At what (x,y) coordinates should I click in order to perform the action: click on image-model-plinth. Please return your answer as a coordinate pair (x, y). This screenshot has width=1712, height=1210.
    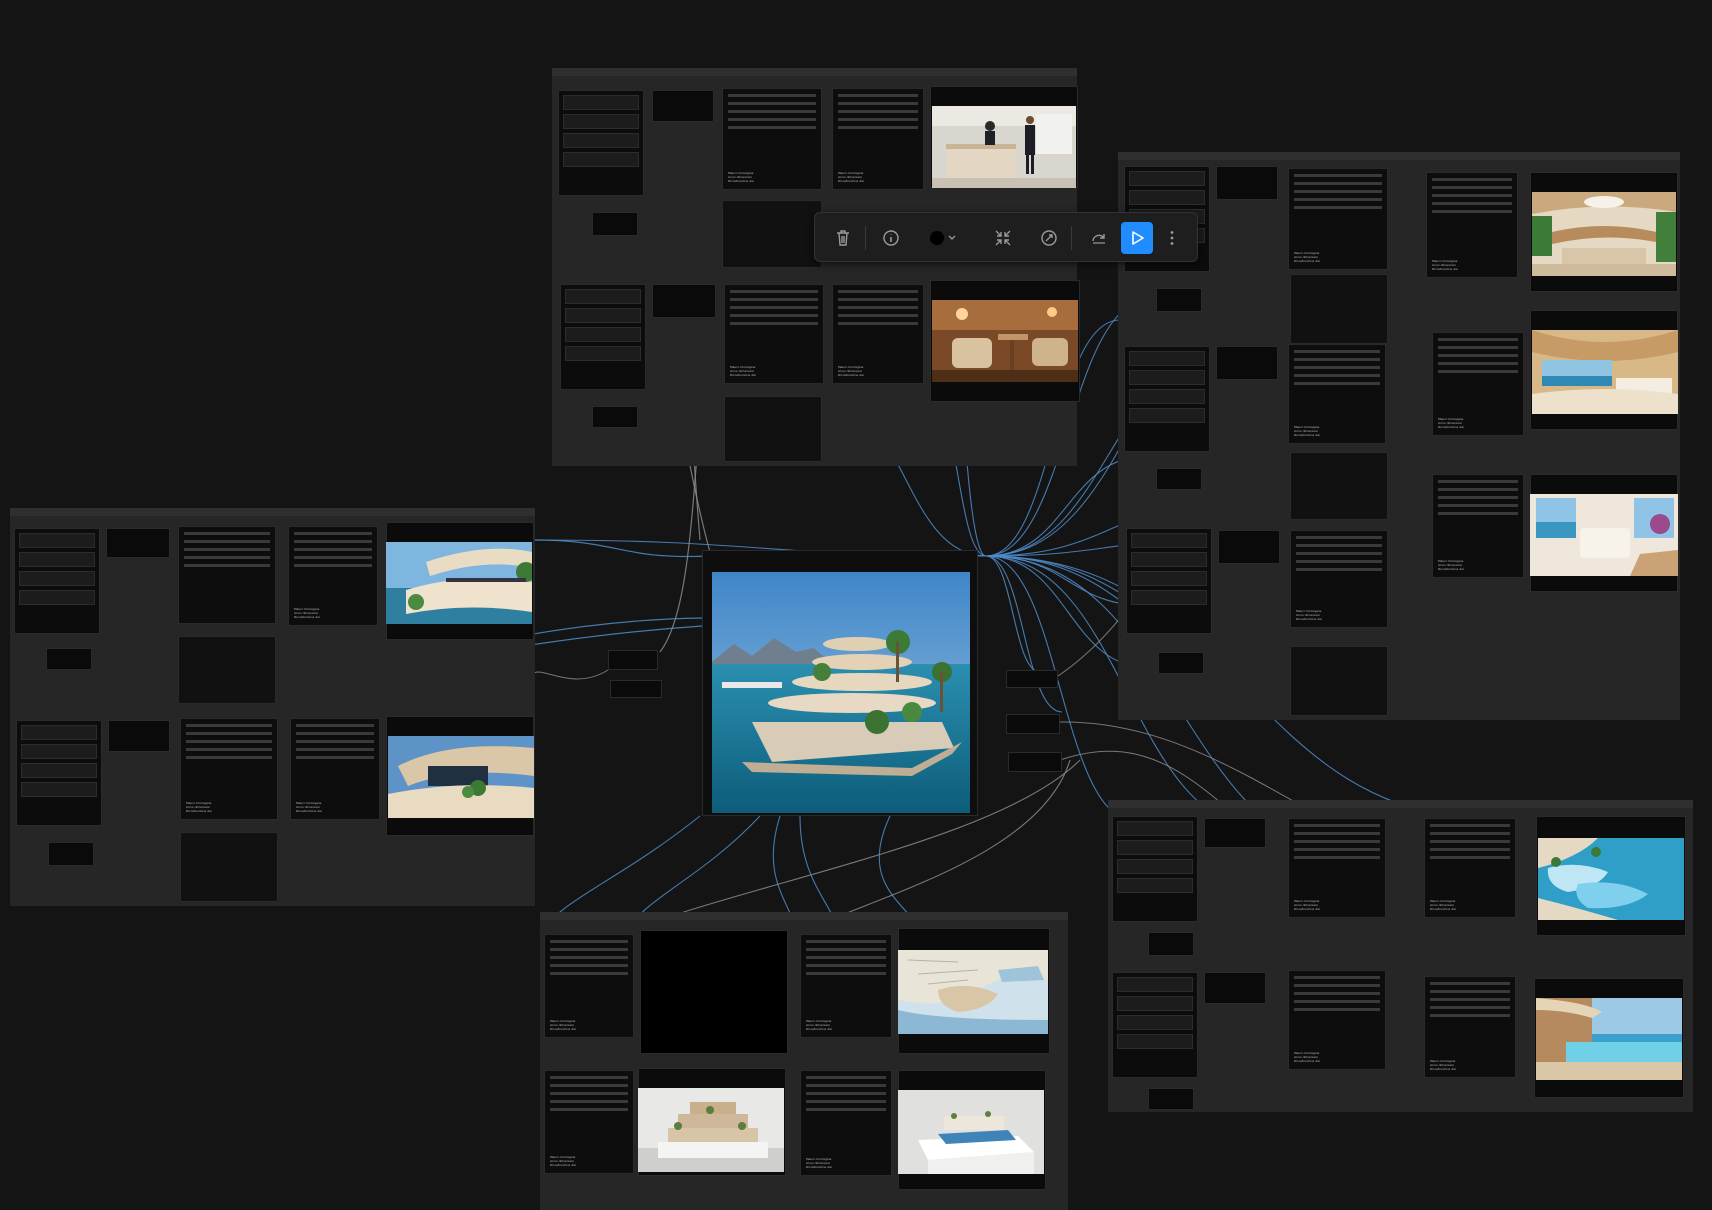
    Looking at the image, I should click on (971, 1132).